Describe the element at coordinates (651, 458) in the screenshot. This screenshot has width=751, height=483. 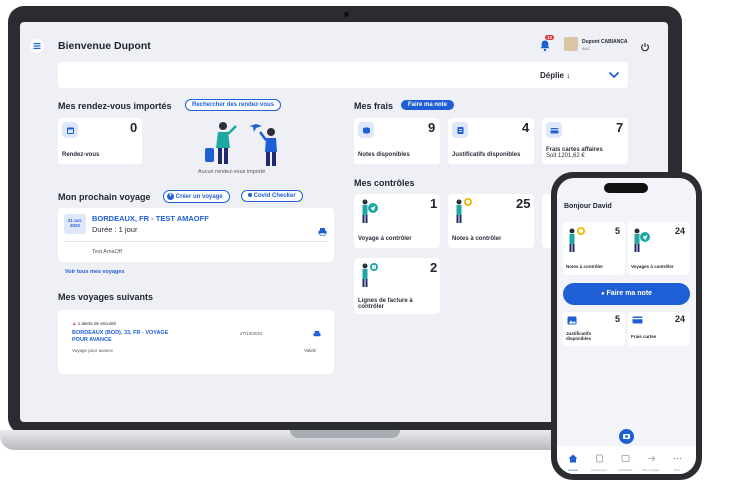
I see `plane-icon` at that location.